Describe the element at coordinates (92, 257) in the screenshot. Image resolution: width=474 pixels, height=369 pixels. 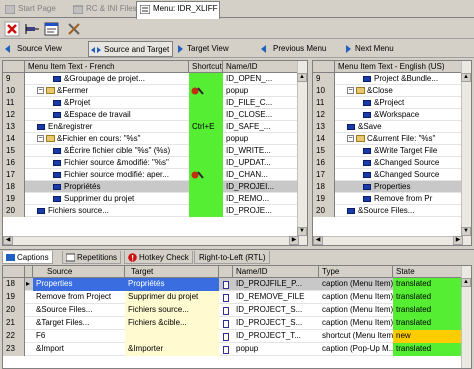
I see `tab-repetitions: Repetitions` at that location.